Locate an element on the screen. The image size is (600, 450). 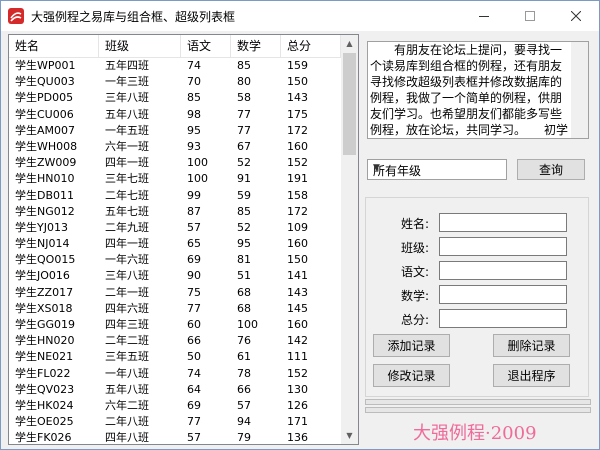
grade-select: 所有年级 ▼ is located at coordinates (437, 169).